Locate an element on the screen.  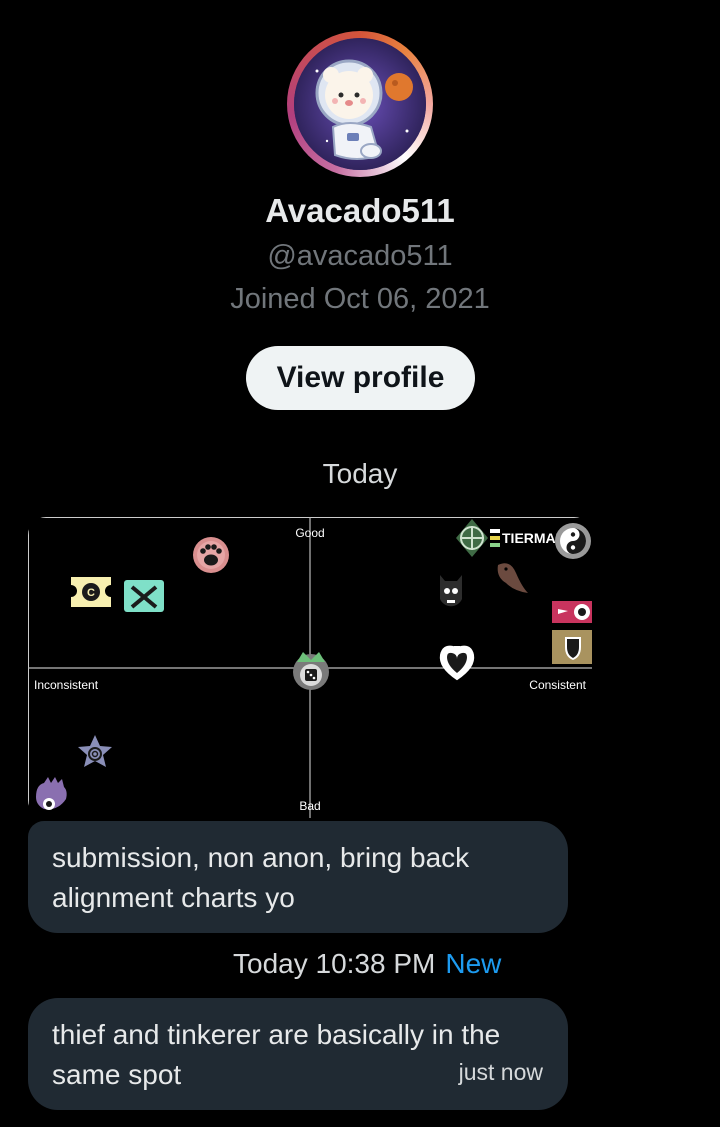
message-time: just now is located at coordinates (500, 1072).